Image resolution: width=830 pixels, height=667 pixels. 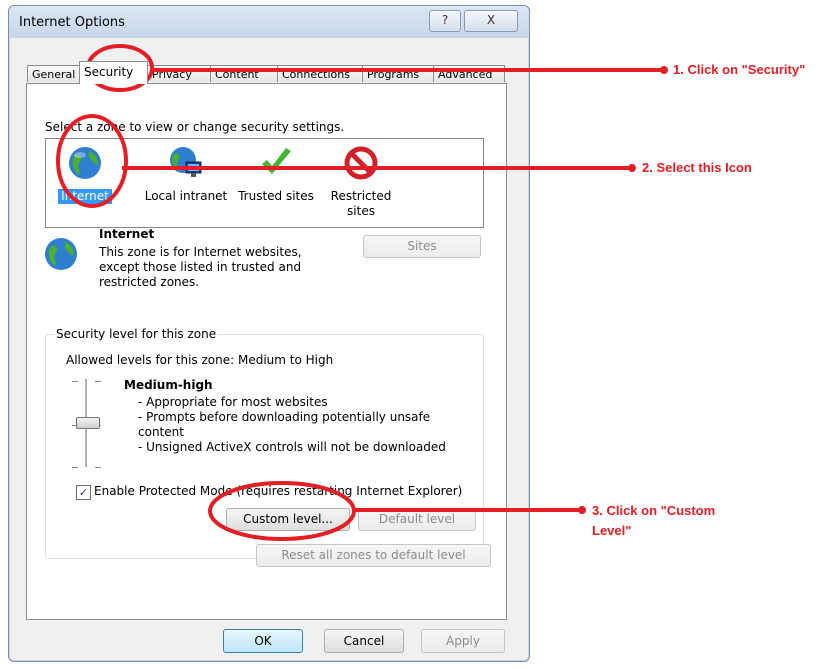 What do you see at coordinates (186, 196) in the screenshot?
I see `zone-label-local-intranet: Local intranet` at bounding box center [186, 196].